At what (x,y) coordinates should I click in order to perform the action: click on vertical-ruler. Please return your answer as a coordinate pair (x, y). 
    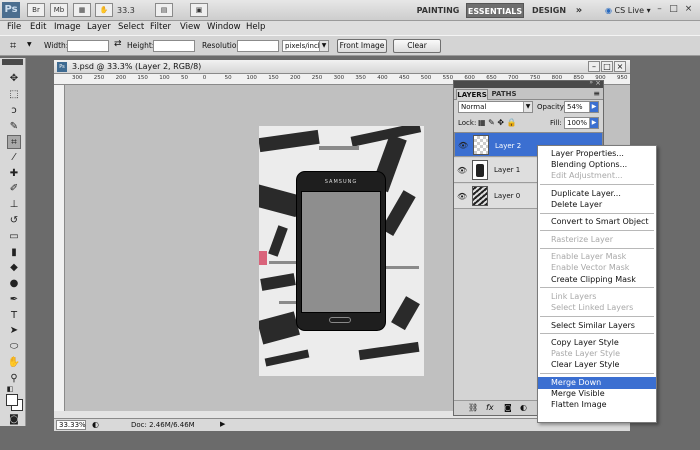
    Looking at the image, I should click on (59, 248).